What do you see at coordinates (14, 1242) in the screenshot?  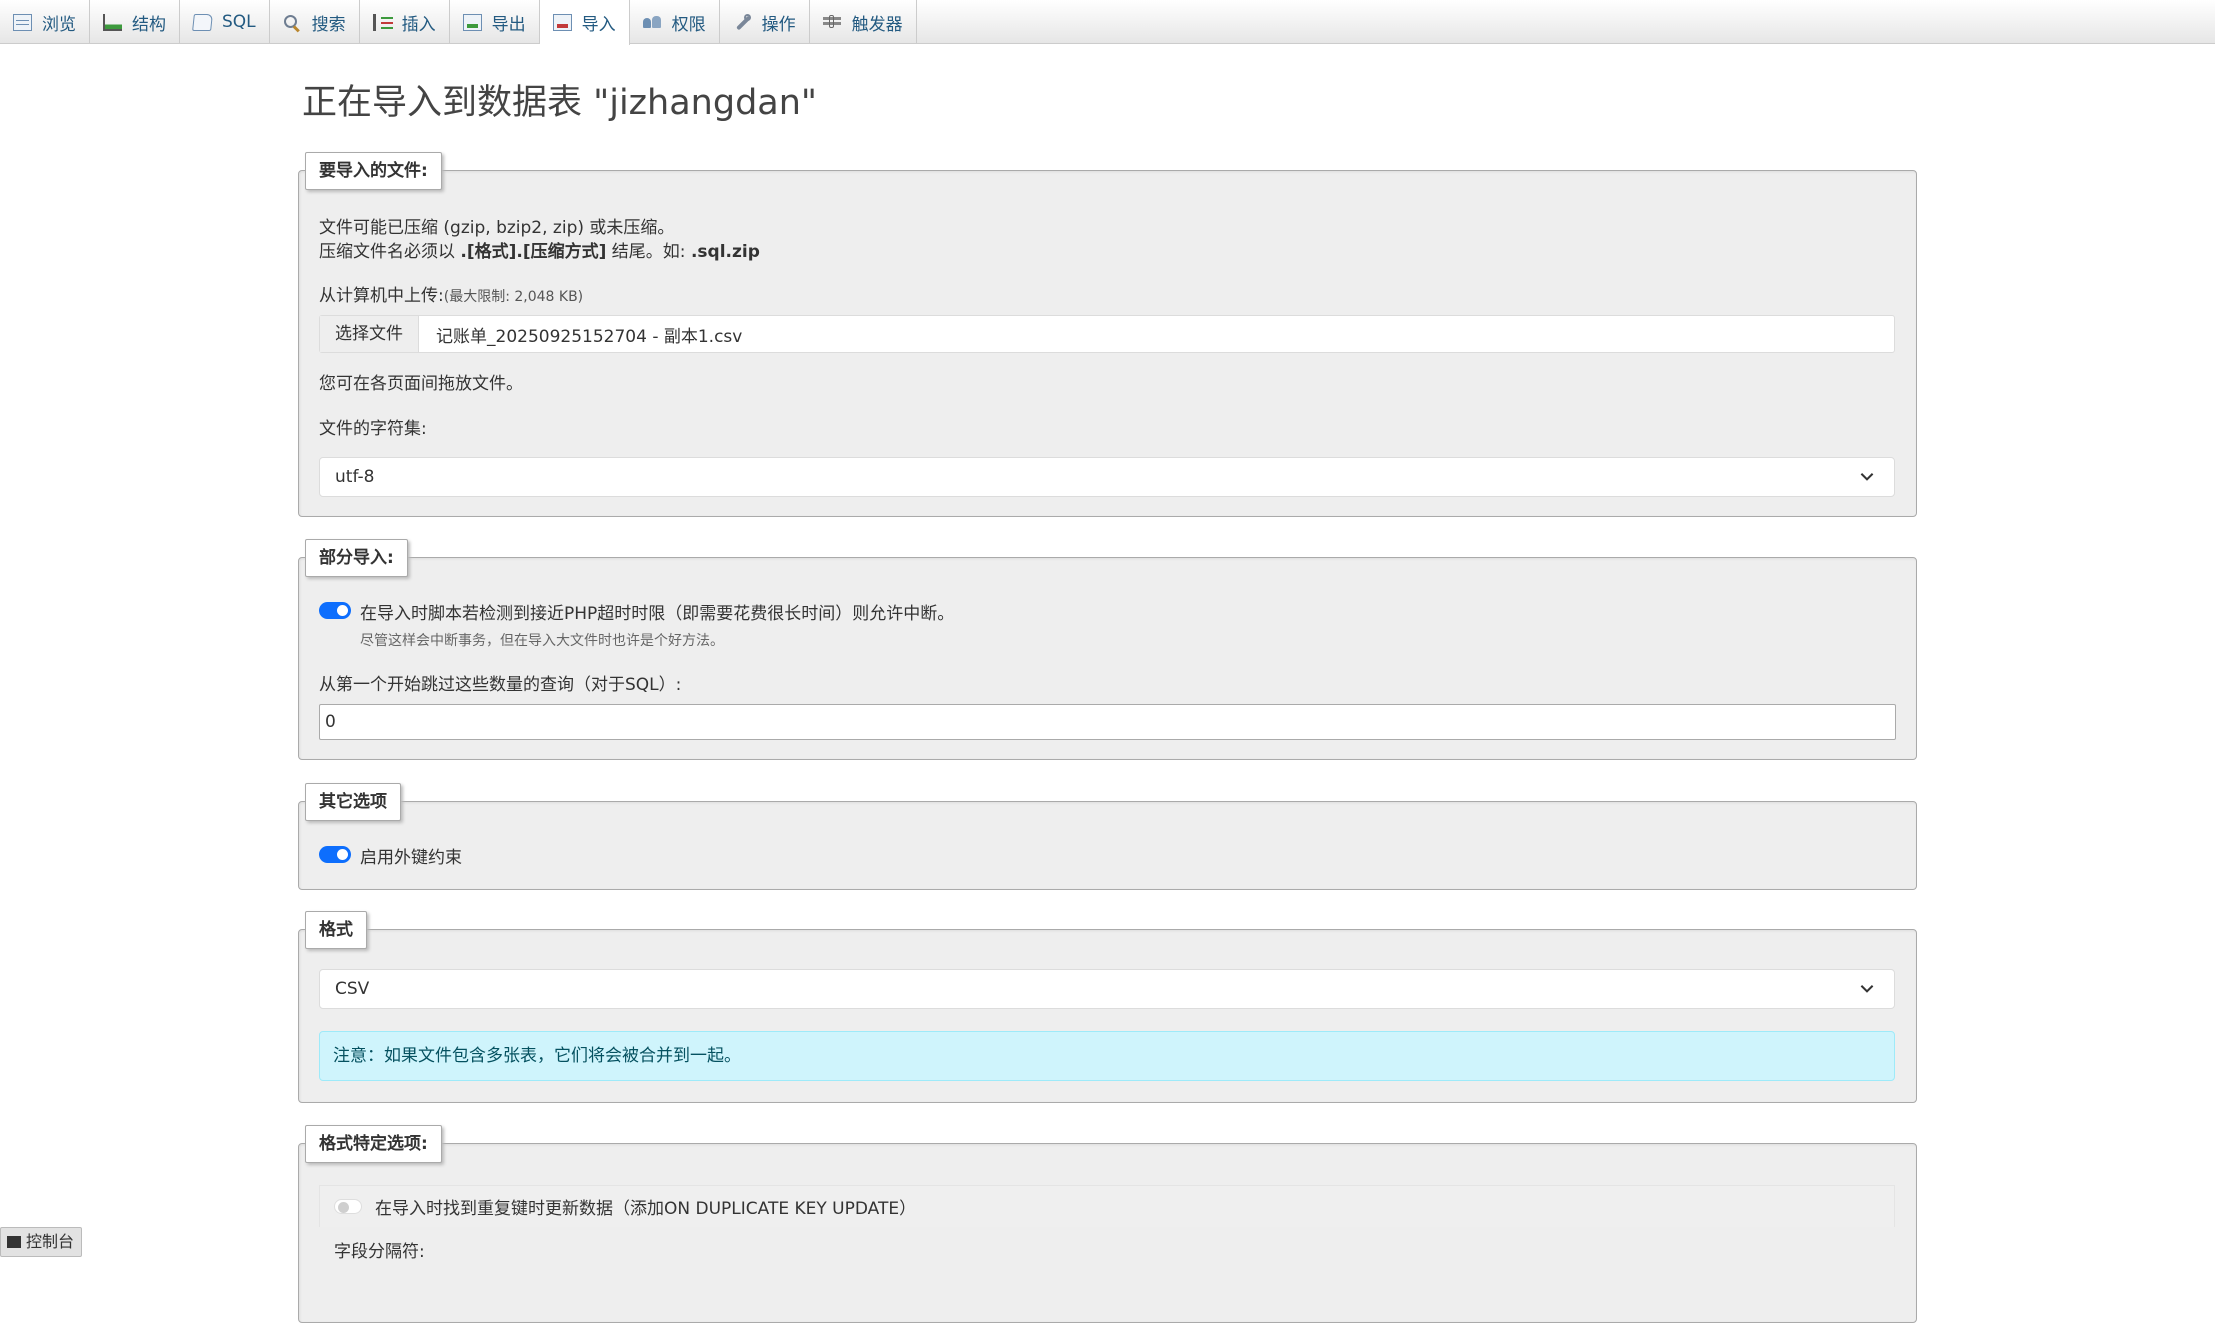 I see `console-icon` at bounding box center [14, 1242].